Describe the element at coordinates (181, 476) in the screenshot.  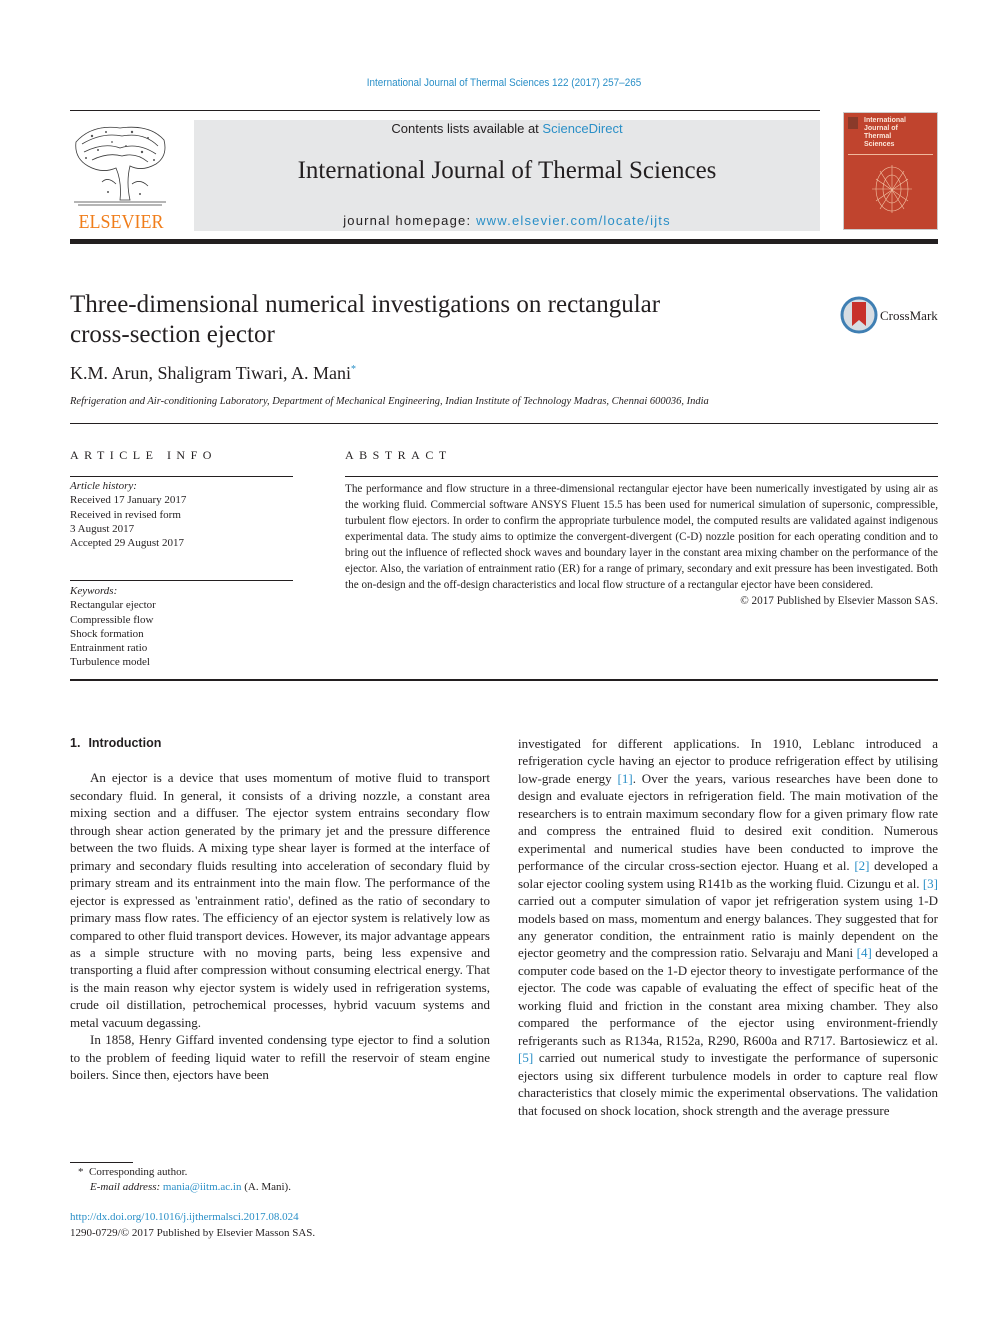
I see `article-info-rule` at that location.